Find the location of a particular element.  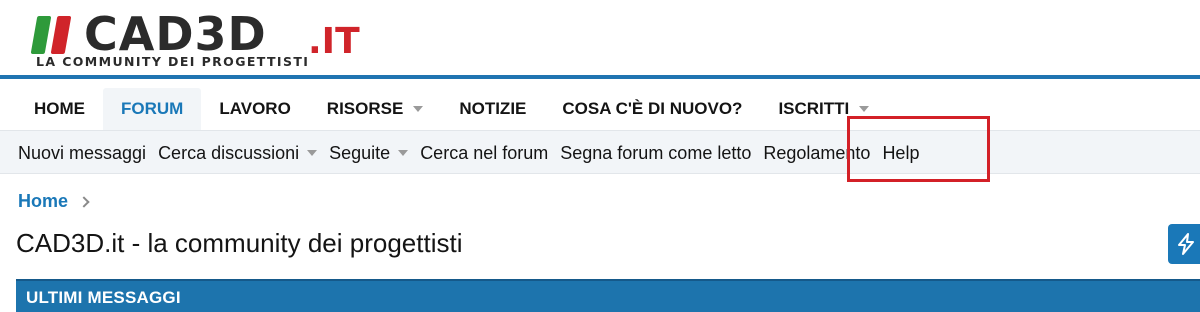

nav-item-label: ISCRITTI is located at coordinates (814, 108).